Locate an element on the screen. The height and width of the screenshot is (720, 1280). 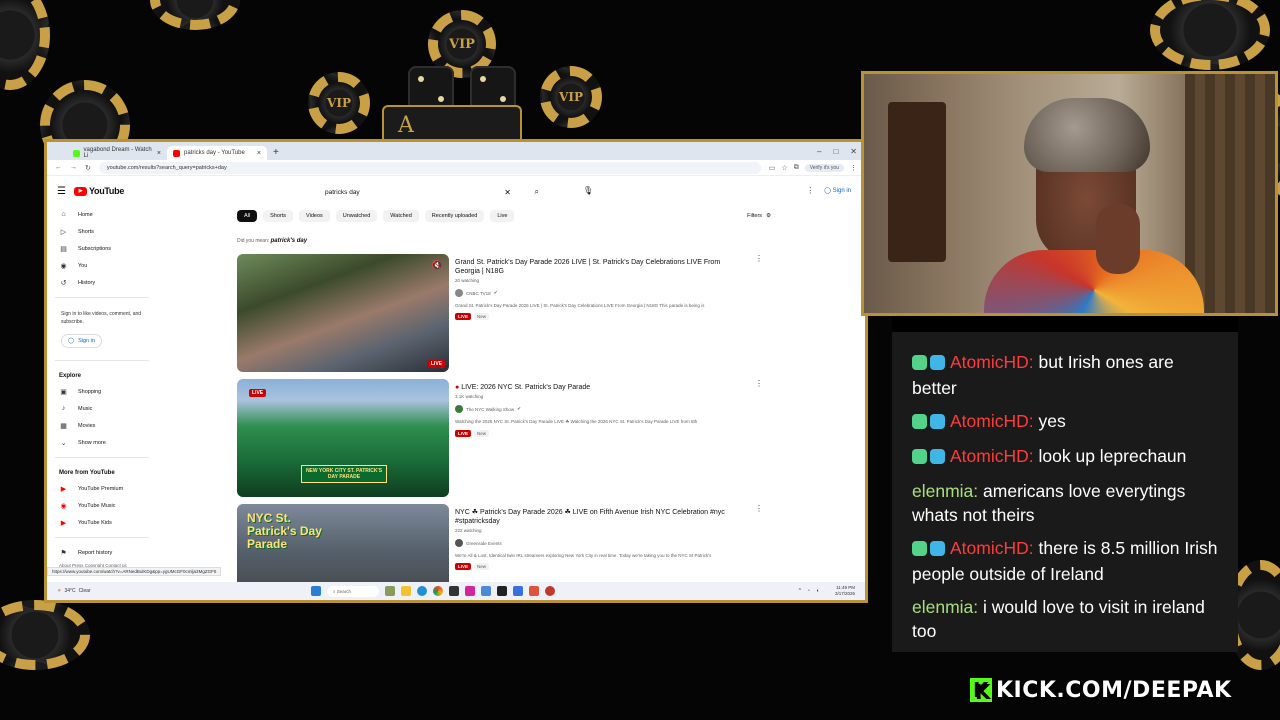
chip-shorts: Shorts is located at coordinates (278, 216).